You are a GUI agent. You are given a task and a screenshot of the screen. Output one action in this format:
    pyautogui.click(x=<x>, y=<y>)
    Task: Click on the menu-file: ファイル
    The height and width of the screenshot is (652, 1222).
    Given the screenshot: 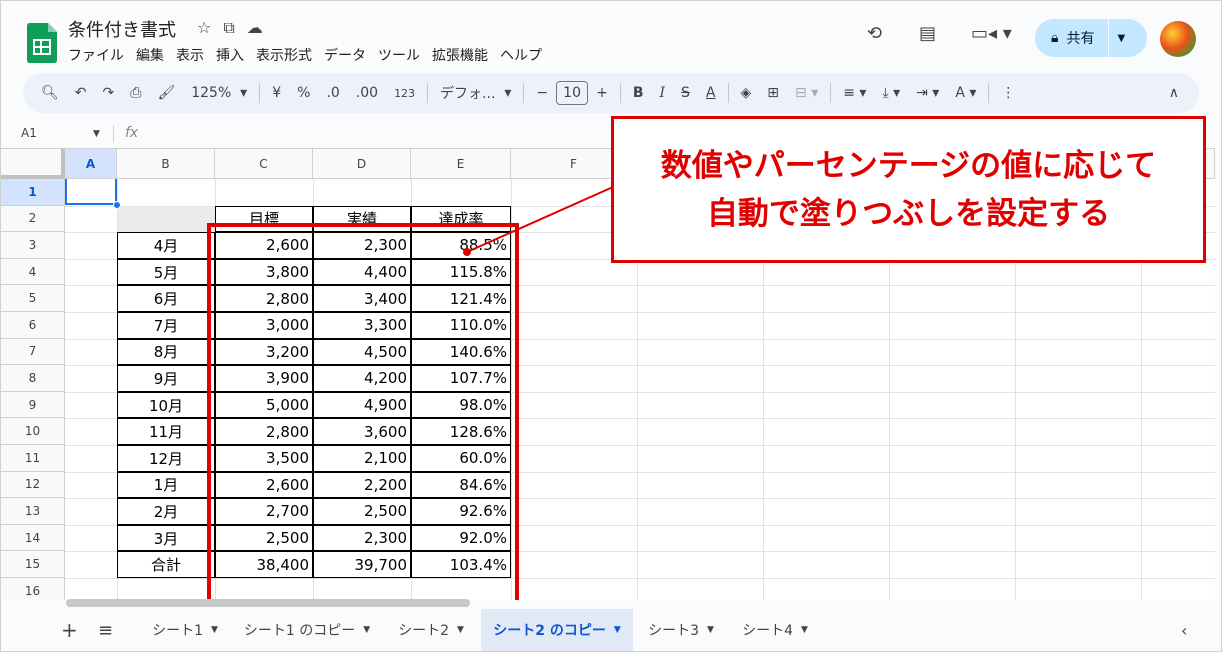 What is the action you would take?
    pyautogui.click(x=96, y=55)
    